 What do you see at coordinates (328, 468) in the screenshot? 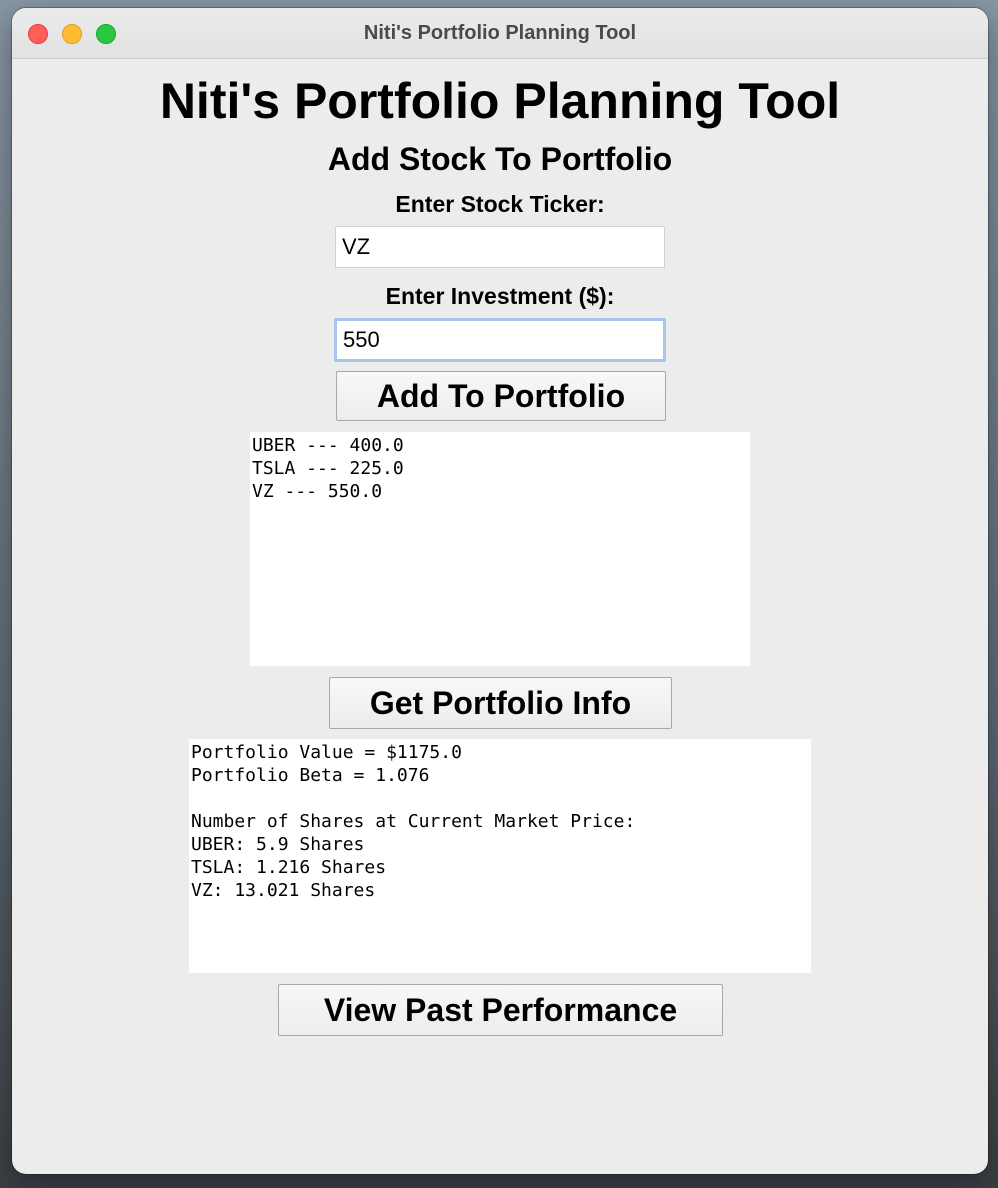
I see `holding-line: TSLA --- 225.0` at bounding box center [328, 468].